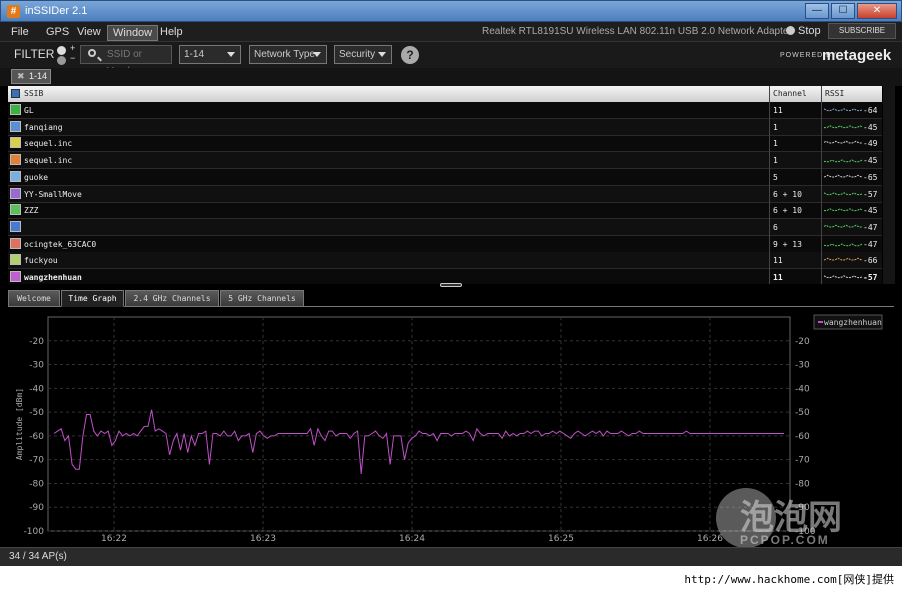 The height and width of the screenshot is (595, 902). I want to click on maximize-button: ☐, so click(843, 11).